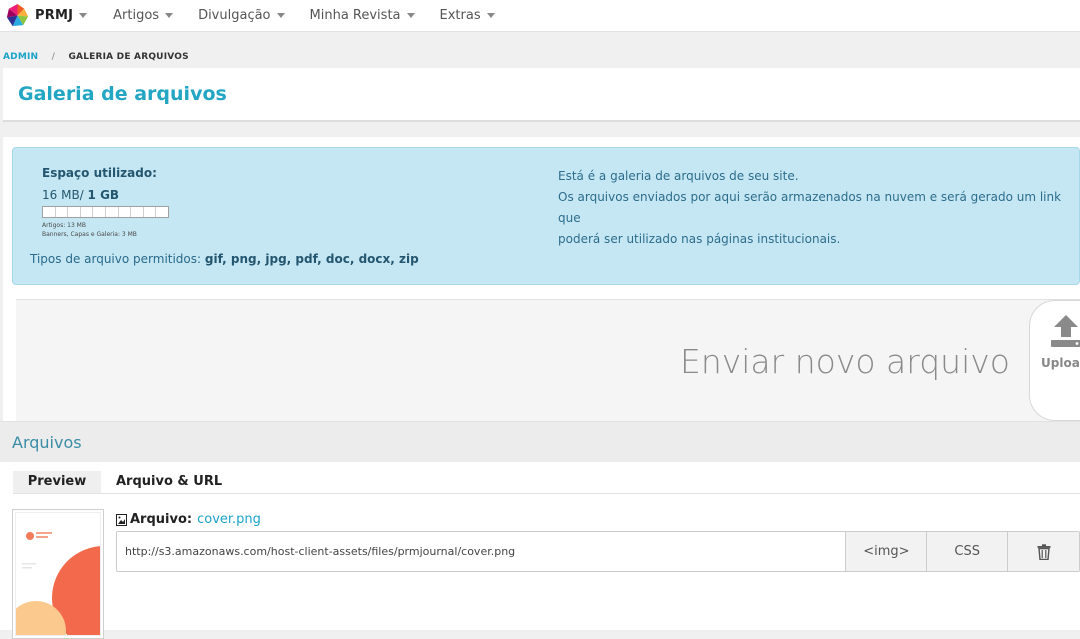  I want to click on space-total-amount: 1 GB, so click(103, 195).